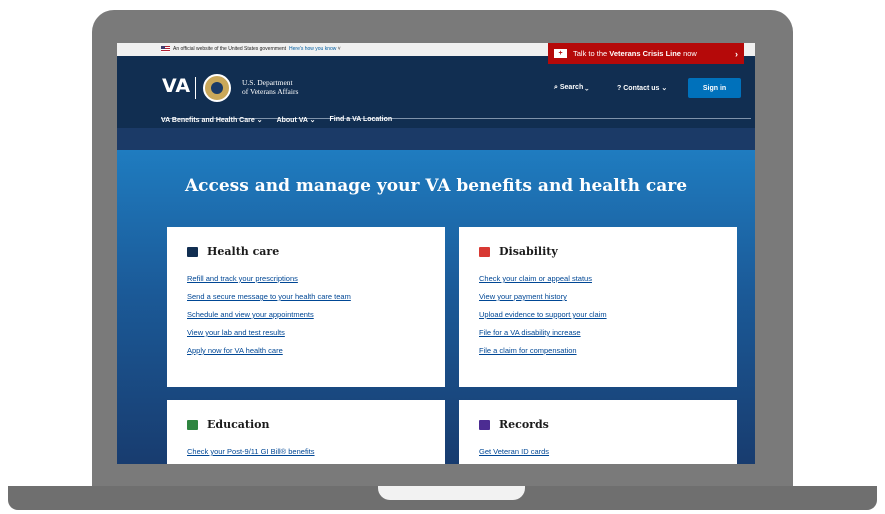 This screenshot has height=514, width=885. Describe the element at coordinates (598, 350) in the screenshot. I see `link-file-claim: File a claim for compensation` at that location.